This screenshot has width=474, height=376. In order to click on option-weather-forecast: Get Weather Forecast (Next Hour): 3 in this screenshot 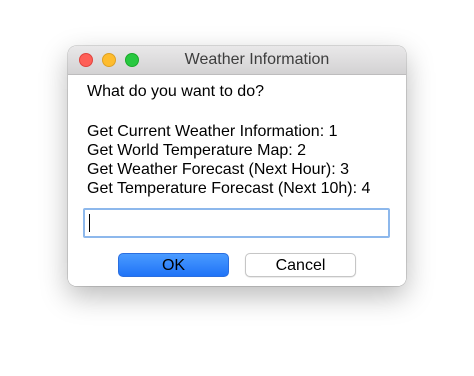, I will do `click(218, 169)`.